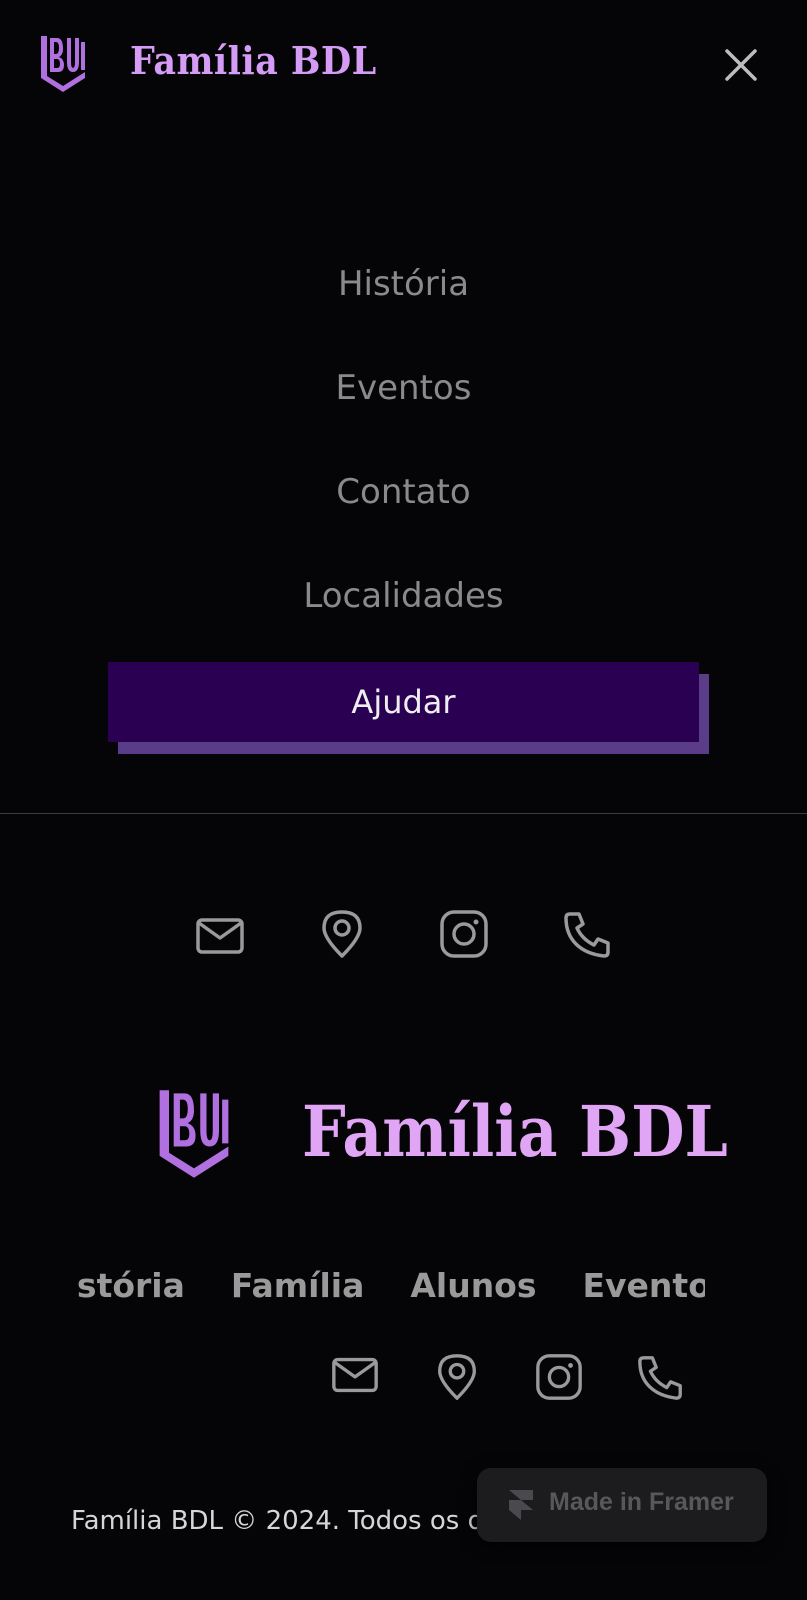 This screenshot has height=1600, width=807. What do you see at coordinates (644, 1285) in the screenshot?
I see `footer-link-eventos: Eventos` at bounding box center [644, 1285].